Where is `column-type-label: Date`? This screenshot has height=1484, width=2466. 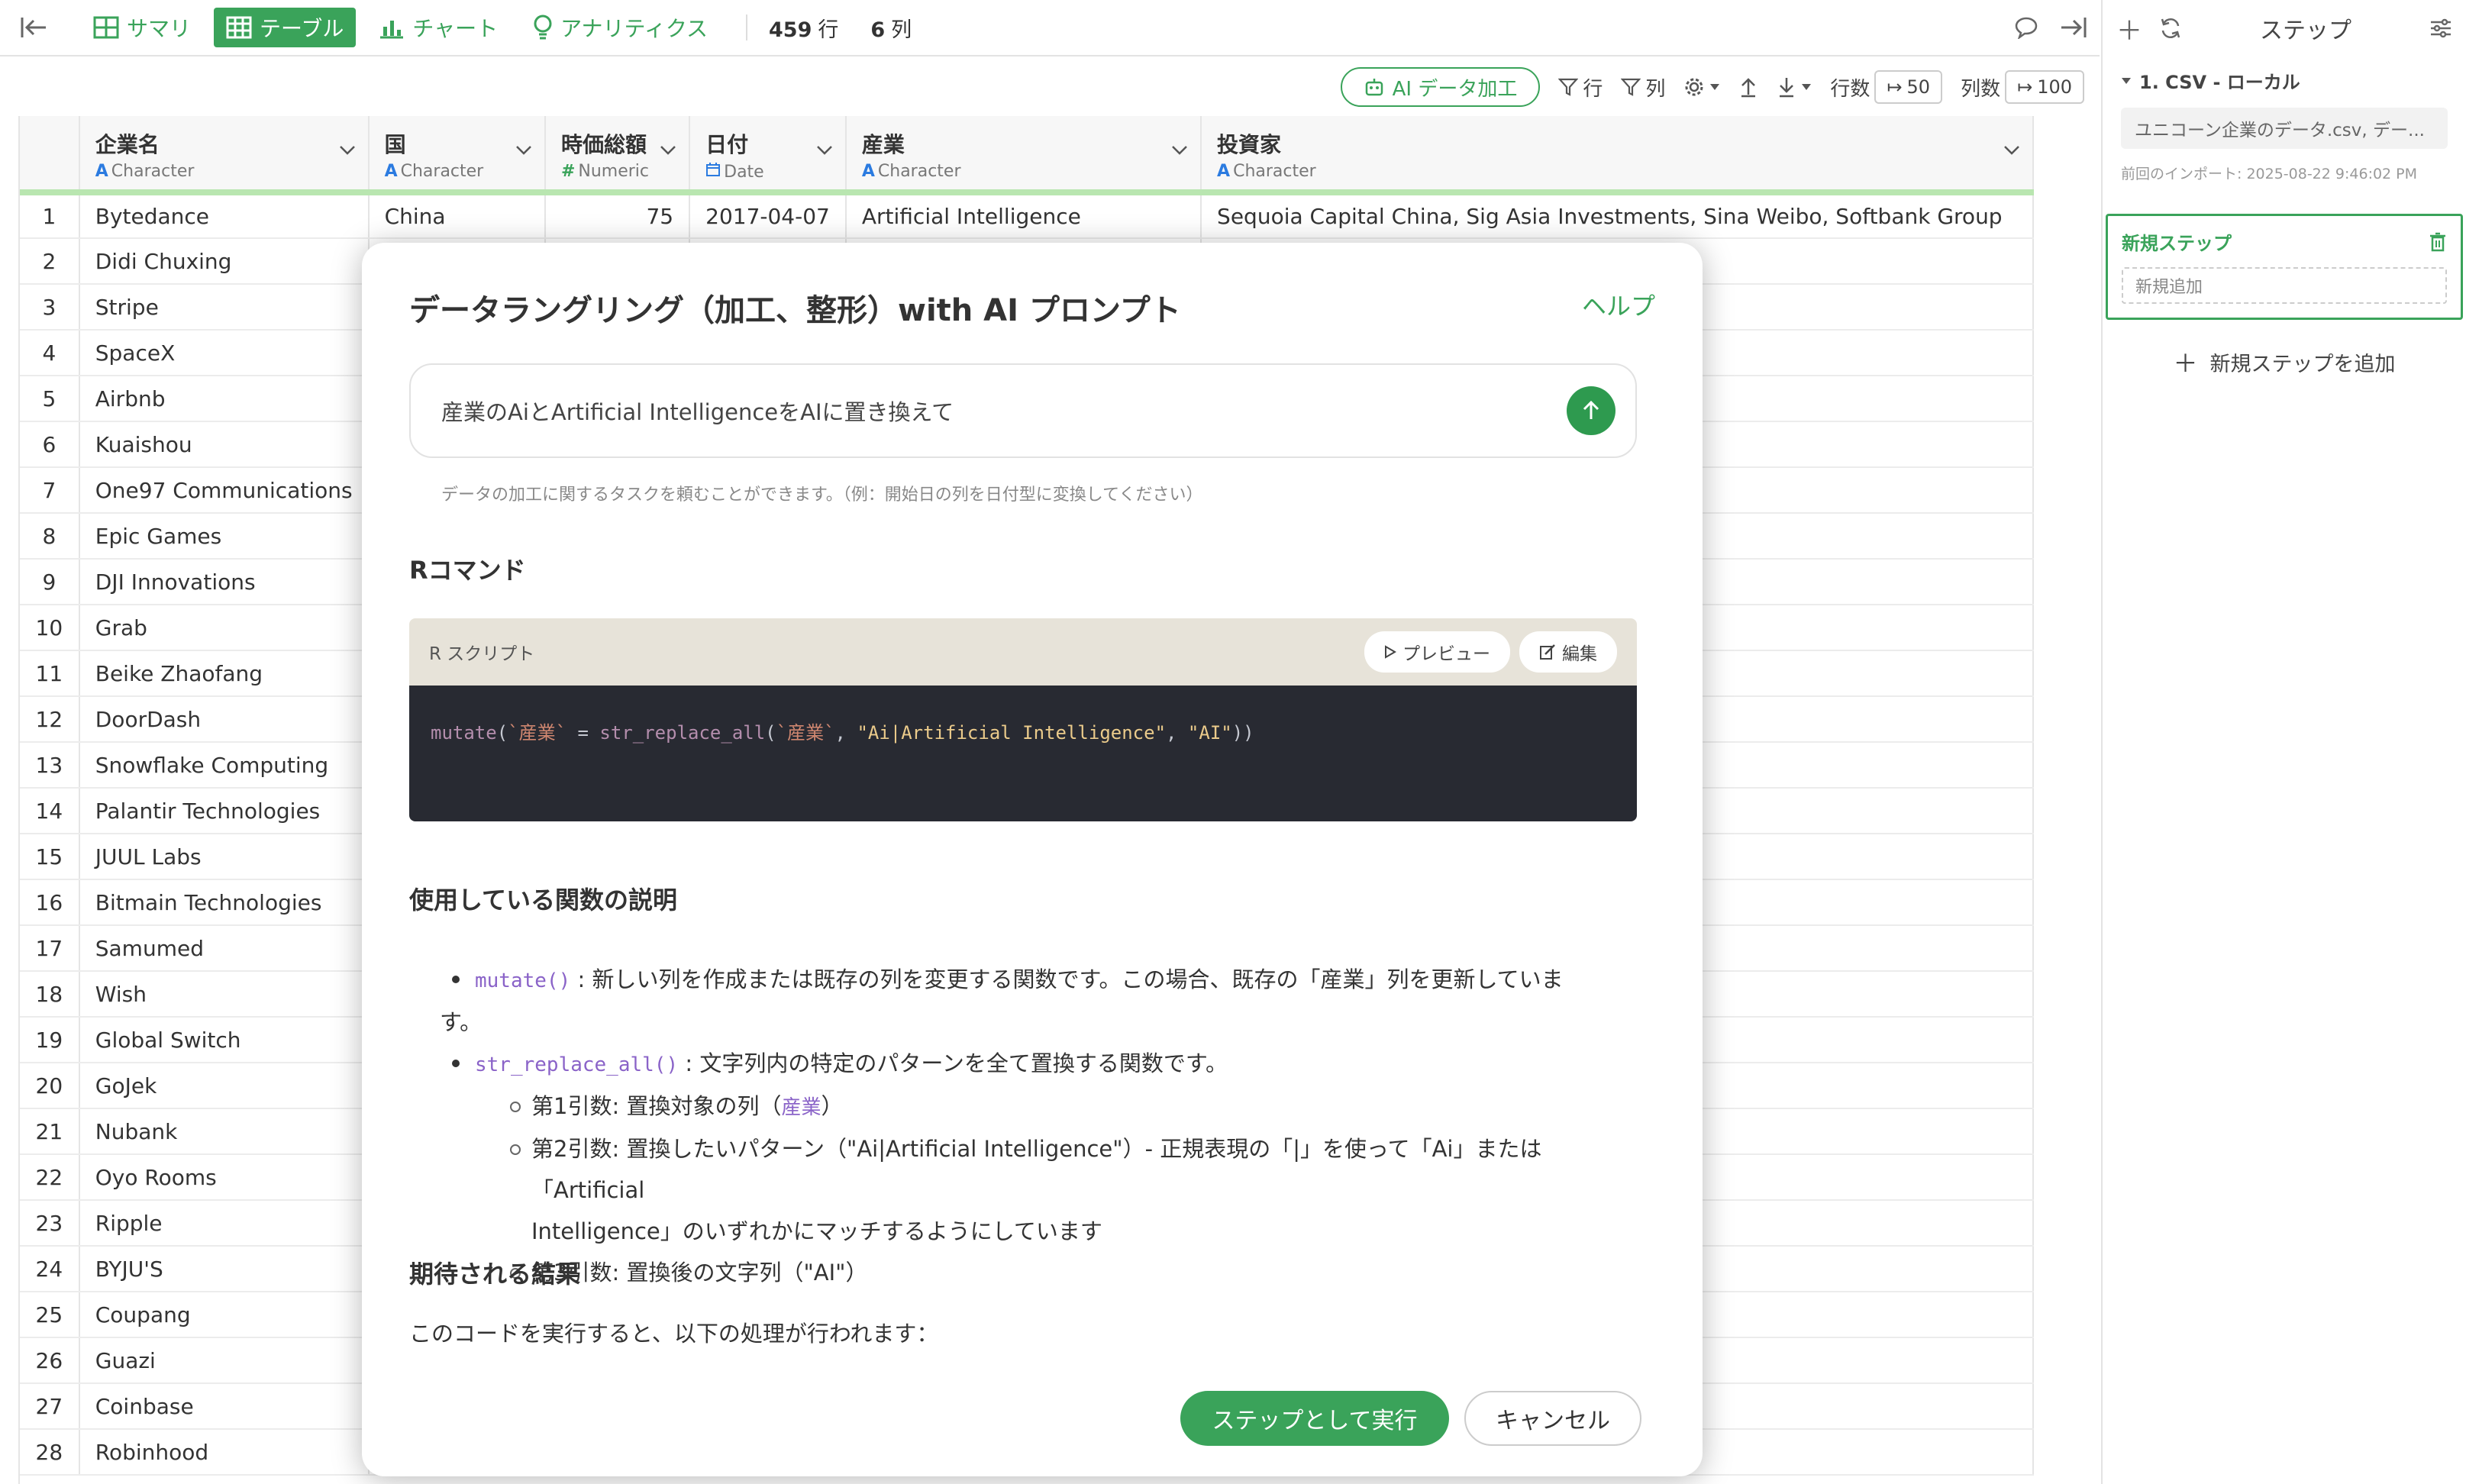 column-type-label: Date is located at coordinates (744, 172).